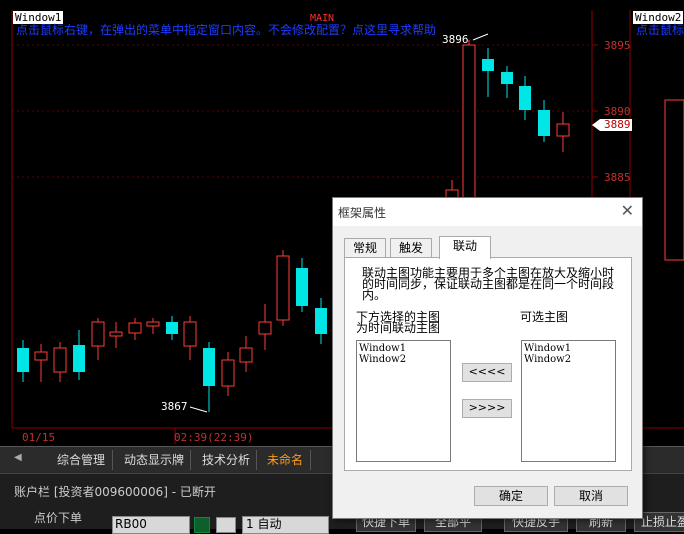 The width and height of the screenshot is (684, 534). Describe the element at coordinates (18, 457) in the screenshot. I see `scroll-left-icon: ◀` at that location.